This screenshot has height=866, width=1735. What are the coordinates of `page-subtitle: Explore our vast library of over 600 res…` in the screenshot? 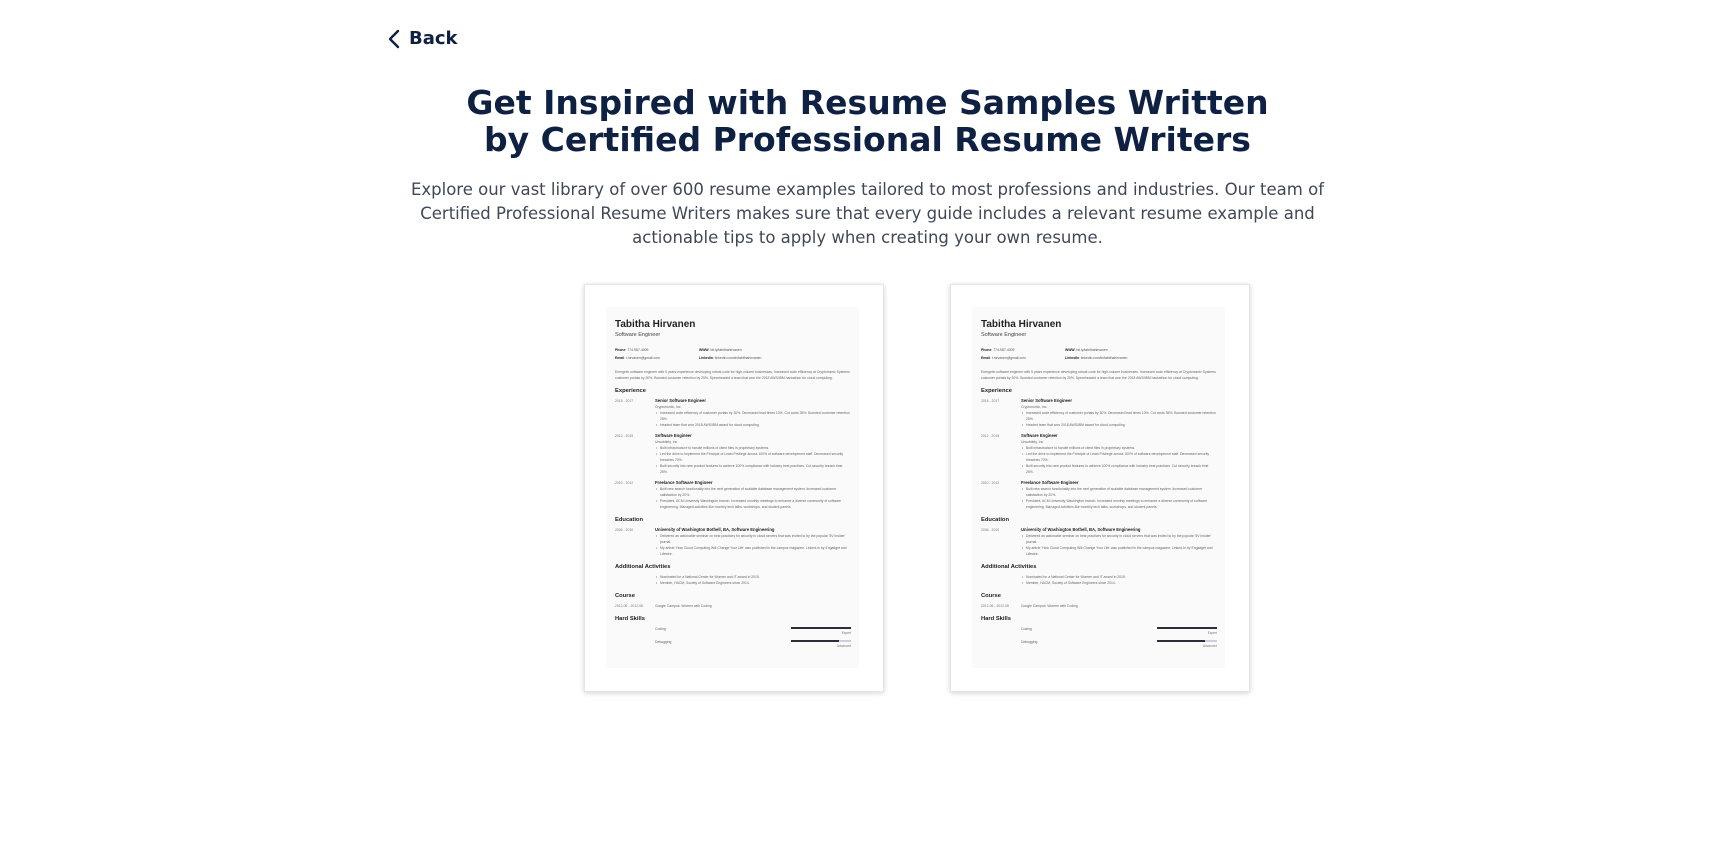 It's located at (867, 213).